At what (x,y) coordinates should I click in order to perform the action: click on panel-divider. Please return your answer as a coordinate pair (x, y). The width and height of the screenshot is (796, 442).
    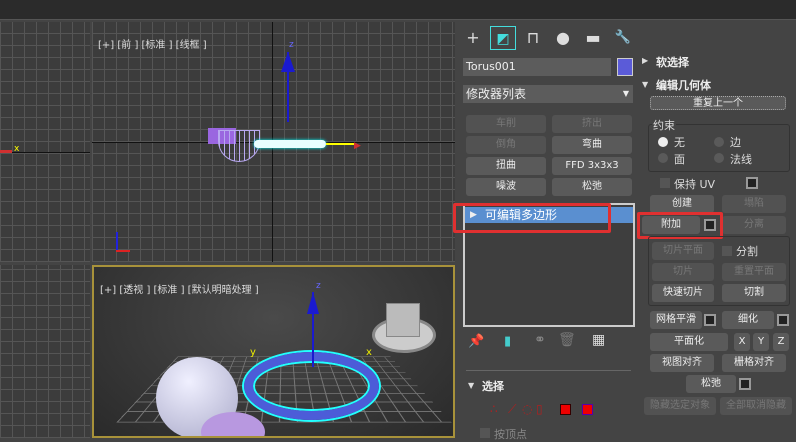
    Looking at the image, I should click on (548, 370).